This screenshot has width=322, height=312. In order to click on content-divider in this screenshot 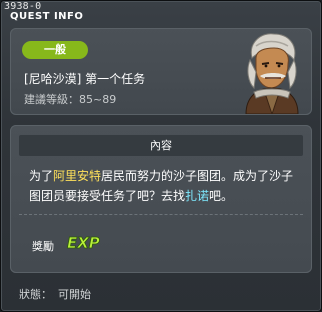, I will do `click(161, 214)`.